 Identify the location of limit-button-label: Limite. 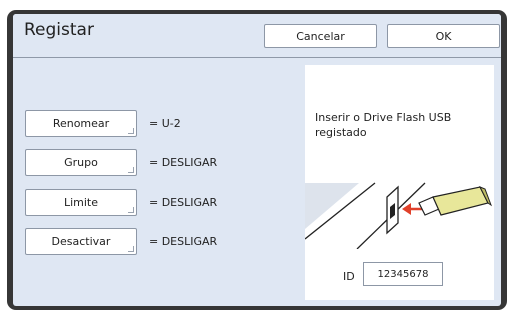
(81, 202).